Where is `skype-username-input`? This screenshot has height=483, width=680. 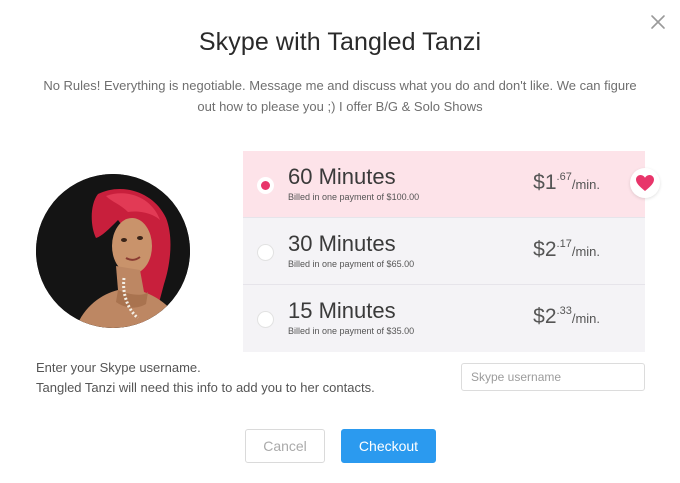 skype-username-input is located at coordinates (553, 377).